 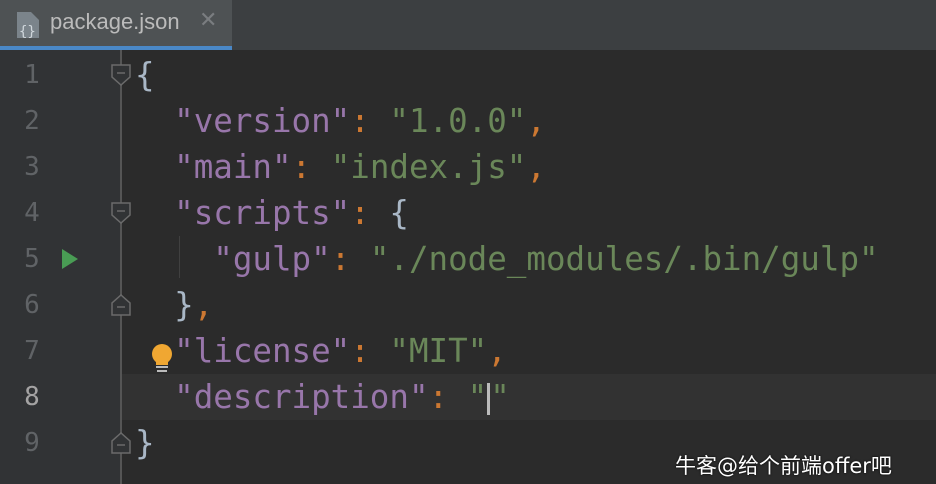 I want to click on json-value: "MIT", so click(x=438, y=351).